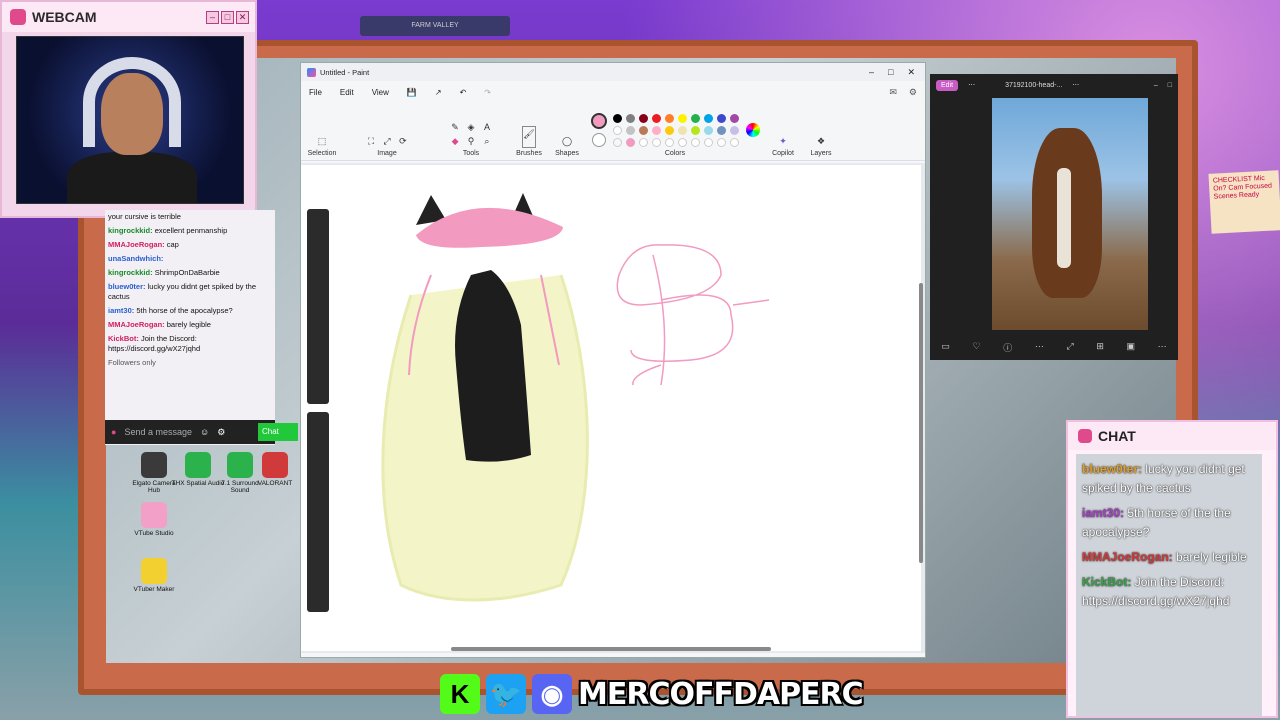  I want to click on brush-size-slider, so click(318, 414).